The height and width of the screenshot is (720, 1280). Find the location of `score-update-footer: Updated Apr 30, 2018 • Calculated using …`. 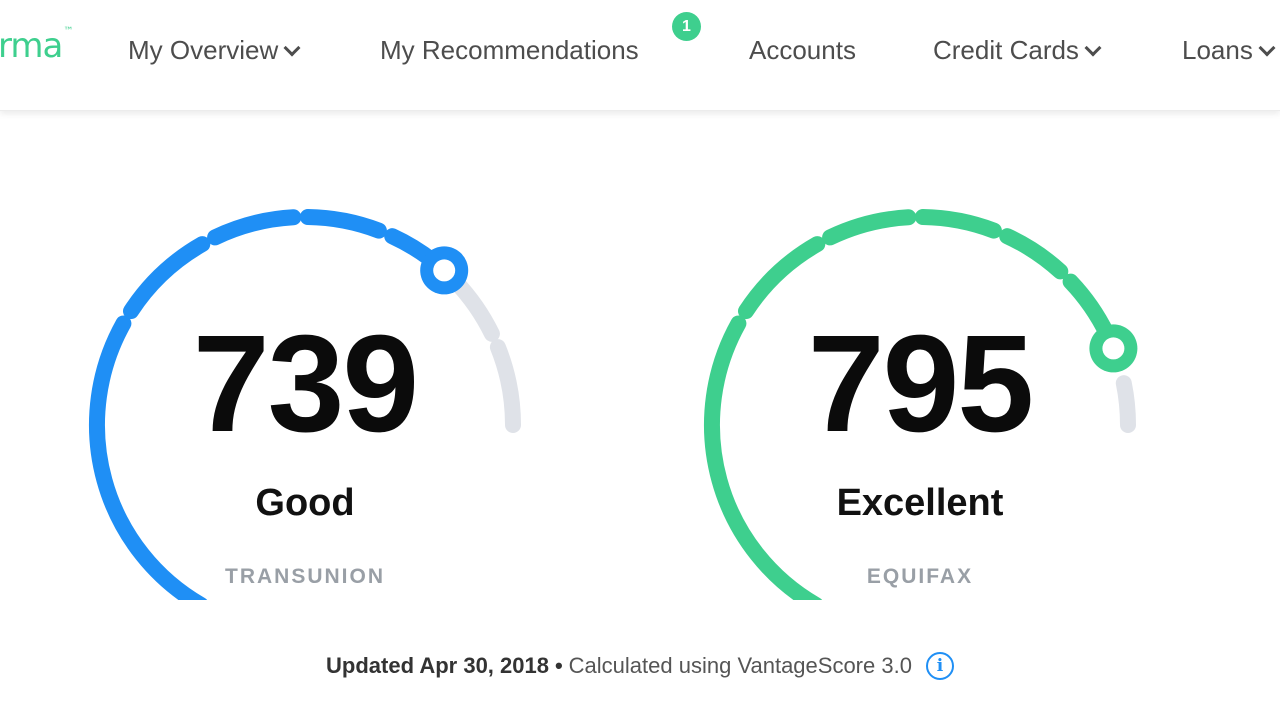

score-update-footer: Updated Apr 30, 2018 • Calculated using … is located at coordinates (640, 666).